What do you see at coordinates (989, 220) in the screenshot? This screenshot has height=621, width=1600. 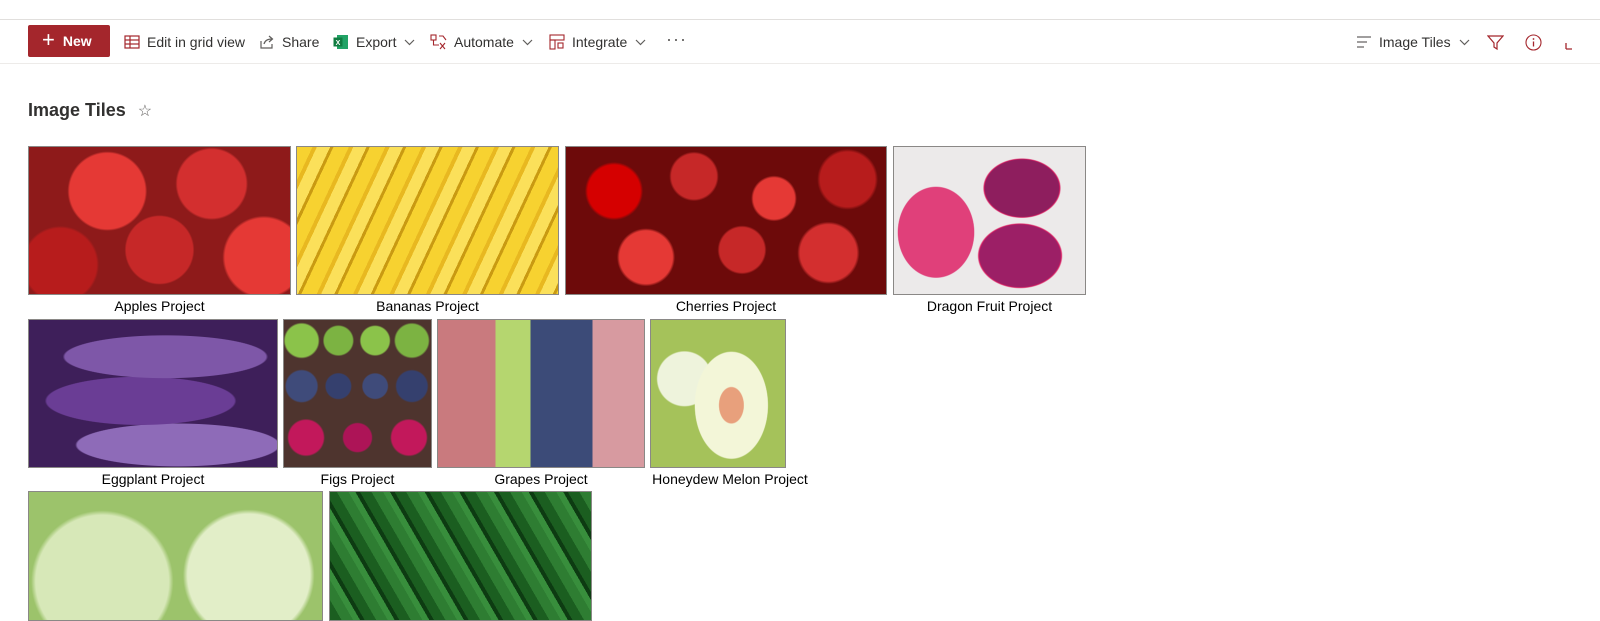 I see `dragon-fruit-image` at bounding box center [989, 220].